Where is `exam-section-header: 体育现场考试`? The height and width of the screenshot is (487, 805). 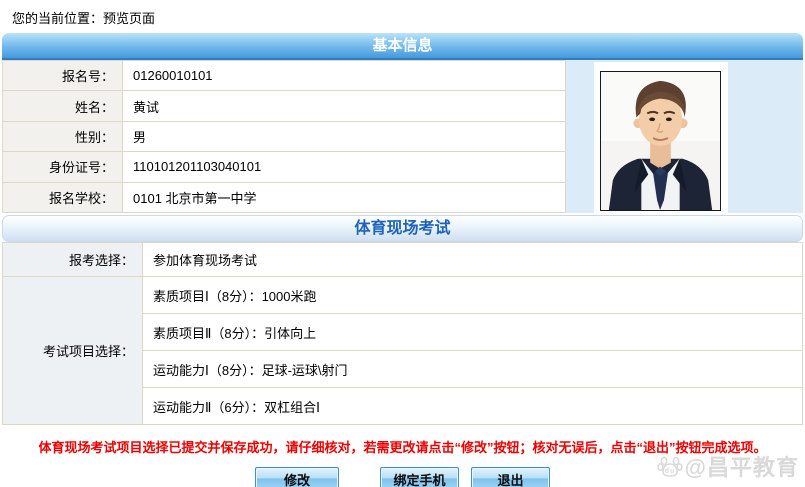 exam-section-header: 体育现场考试 is located at coordinates (402, 228).